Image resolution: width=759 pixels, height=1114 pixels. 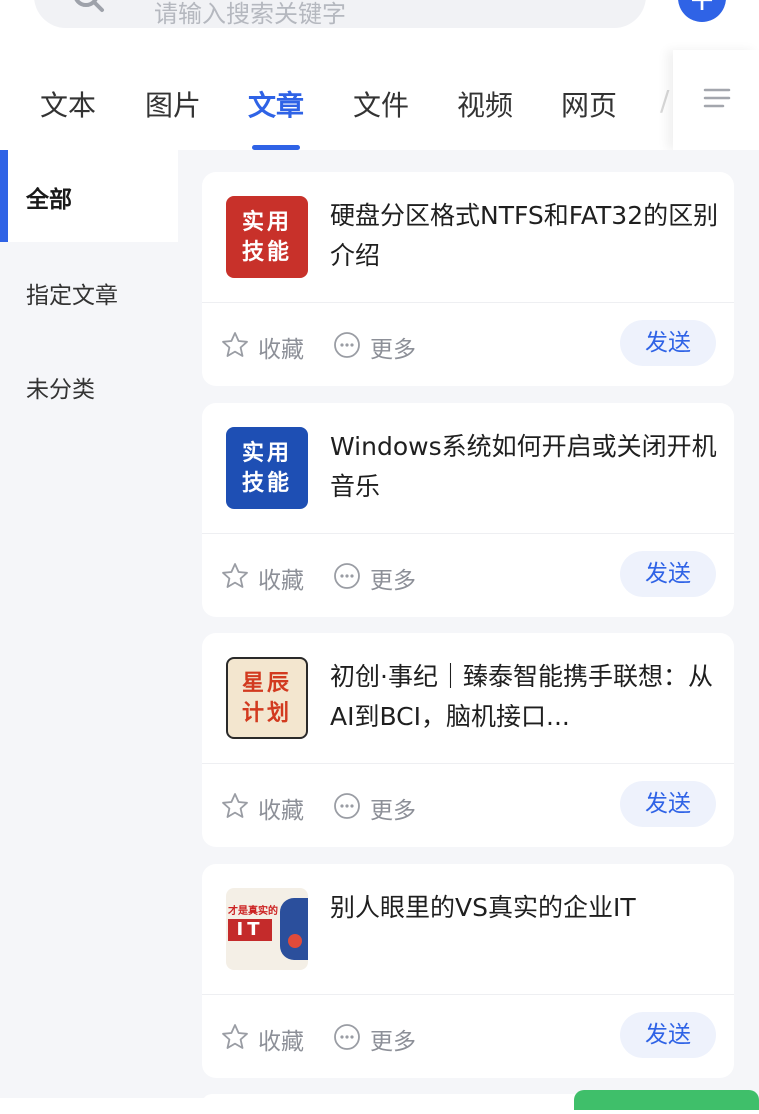 I want to click on search-icon, so click(x=89, y=6).